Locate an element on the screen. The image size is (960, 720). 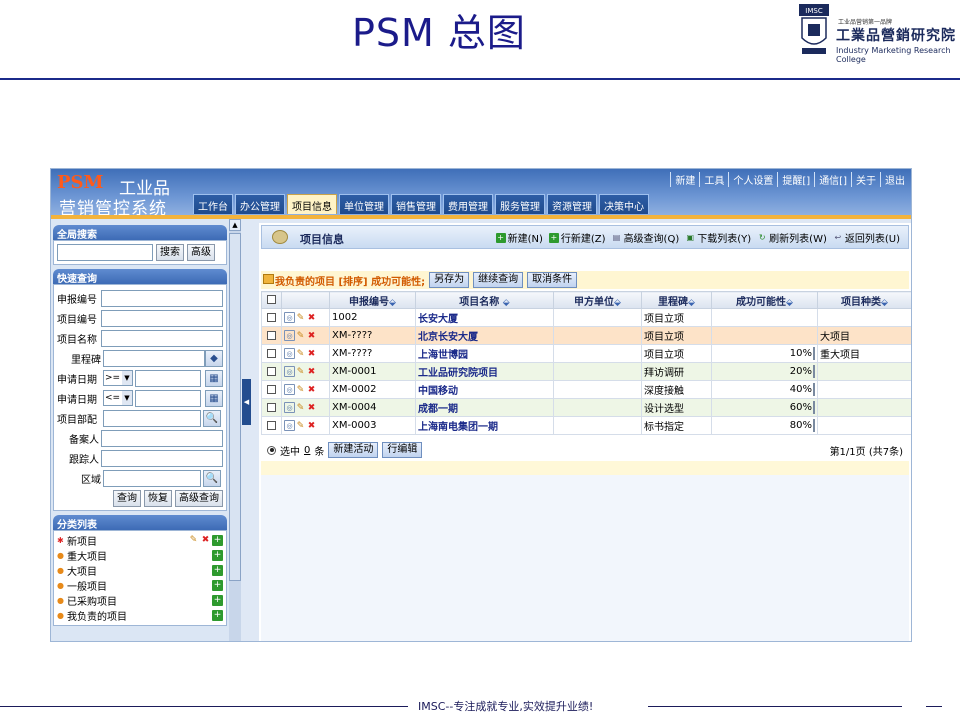
cell-project-name: 成都一期 is located at coordinates (484, 407).